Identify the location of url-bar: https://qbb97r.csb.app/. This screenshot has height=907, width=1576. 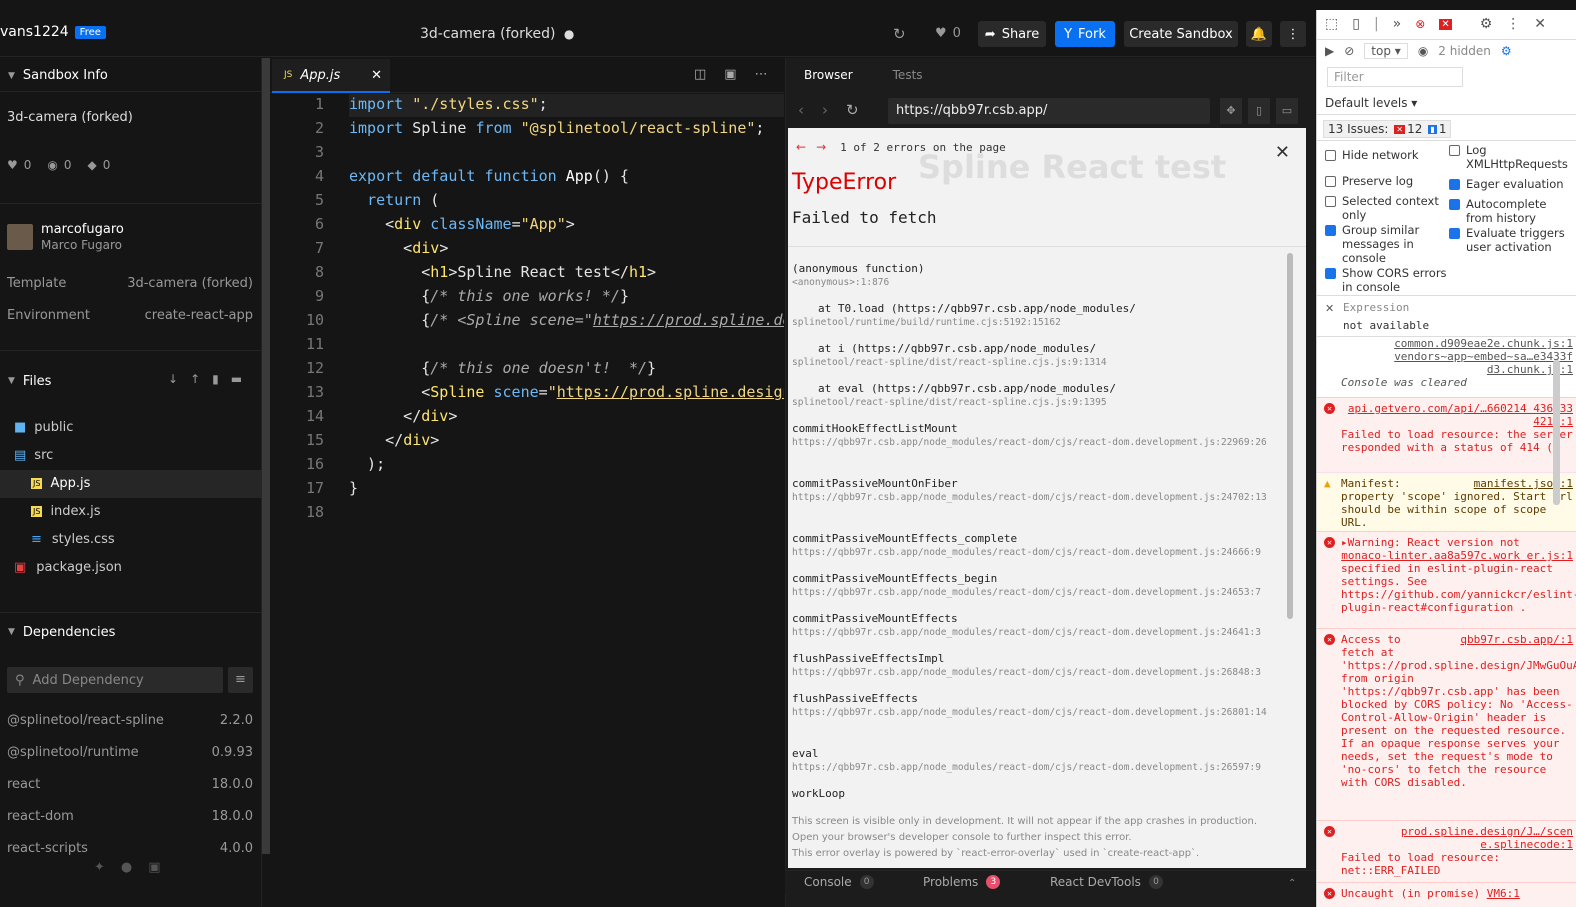
(1049, 111).